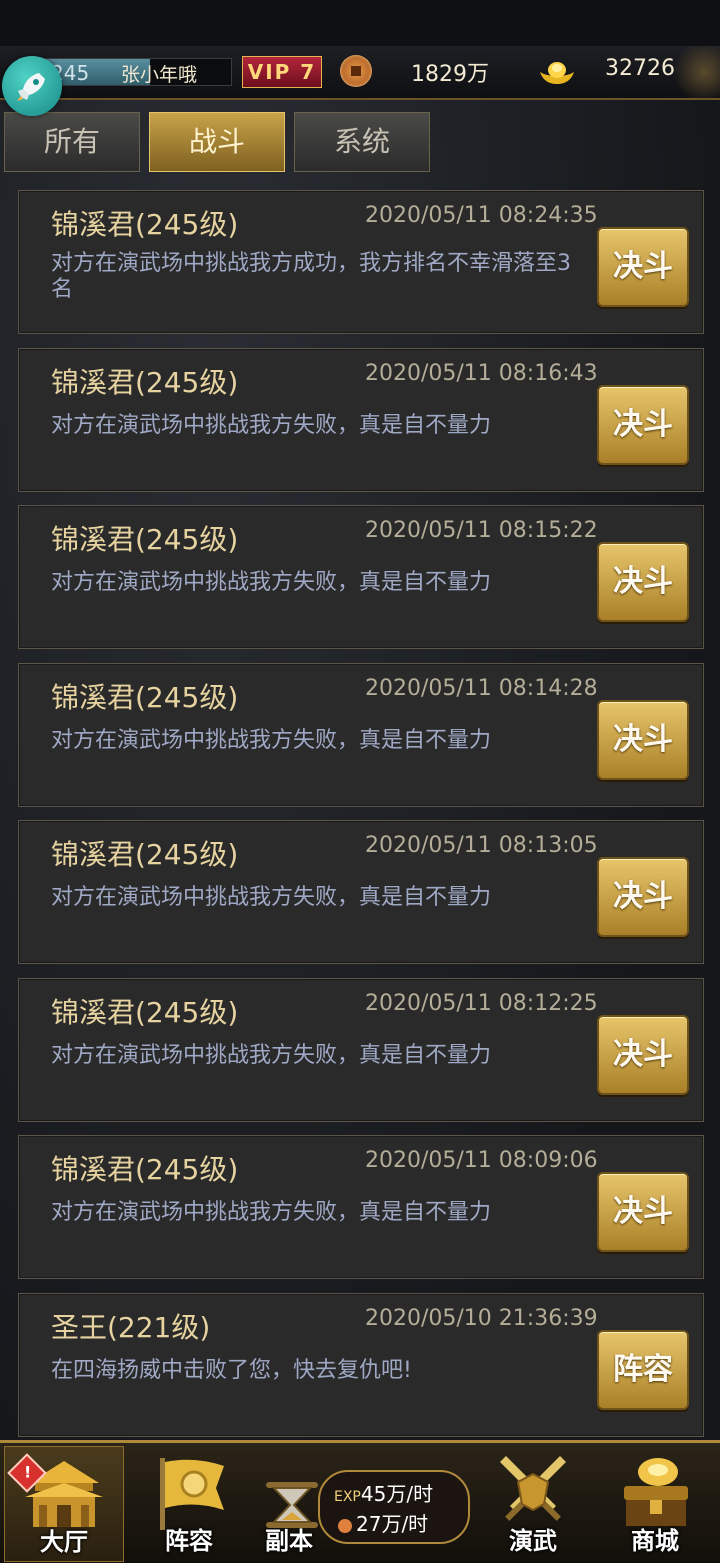 This screenshot has width=720, height=1563. Describe the element at coordinates (360, 23) in the screenshot. I see `system-status-area` at that location.